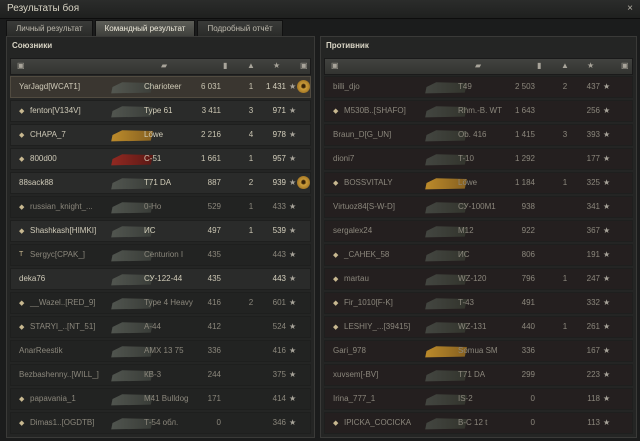 This screenshot has height=441, width=640. What do you see at coordinates (32, 278) in the screenshot?
I see `player-name: deka76` at bounding box center [32, 278].